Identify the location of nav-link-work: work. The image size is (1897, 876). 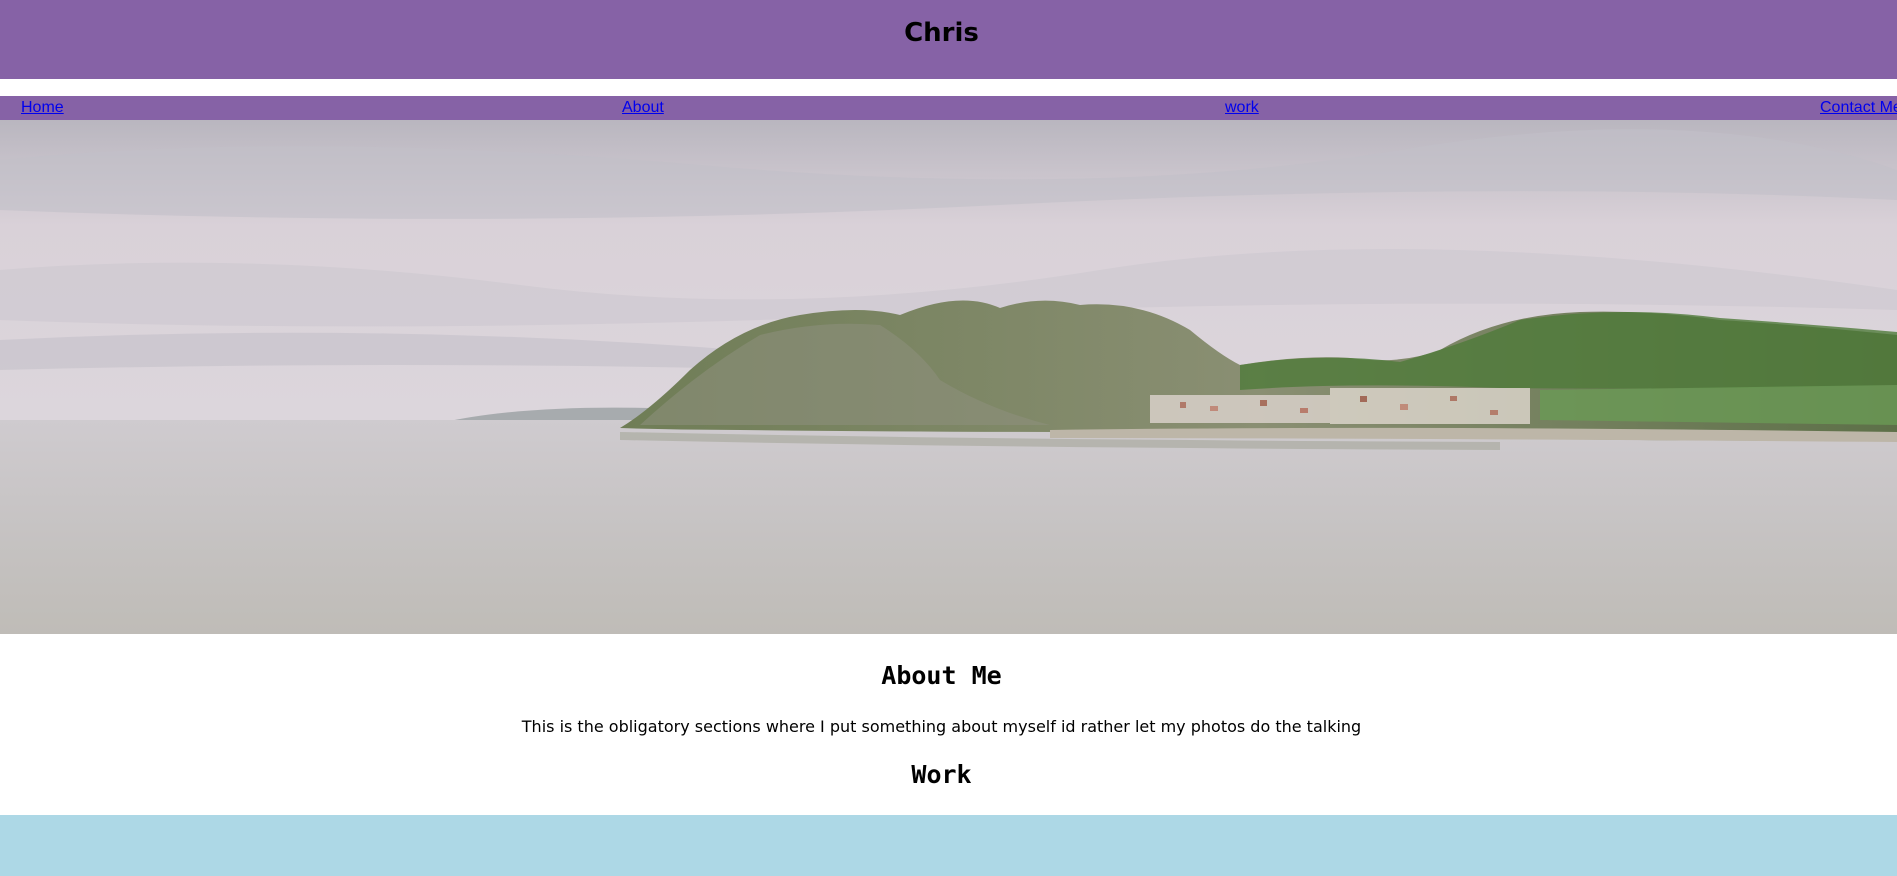
(1242, 108).